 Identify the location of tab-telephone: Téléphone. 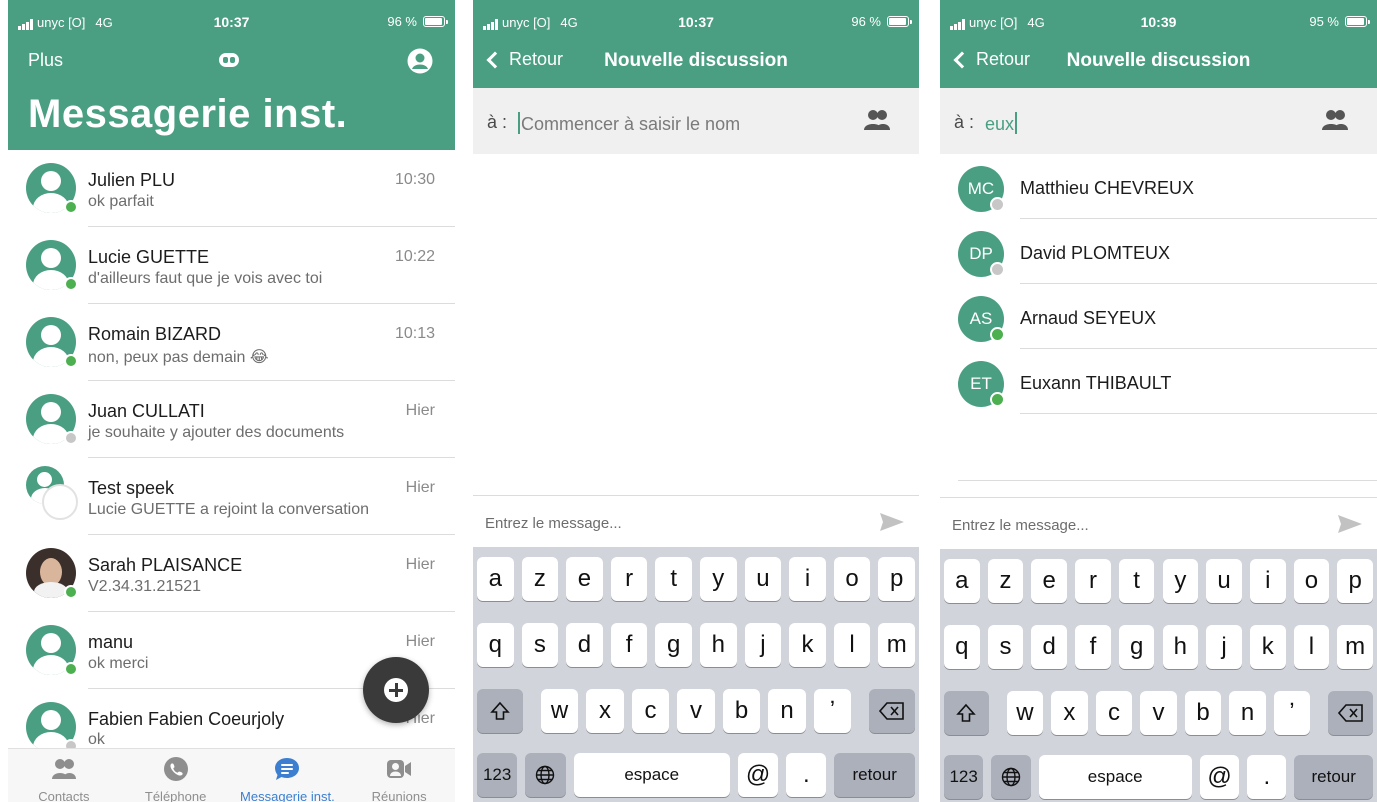
(176, 775).